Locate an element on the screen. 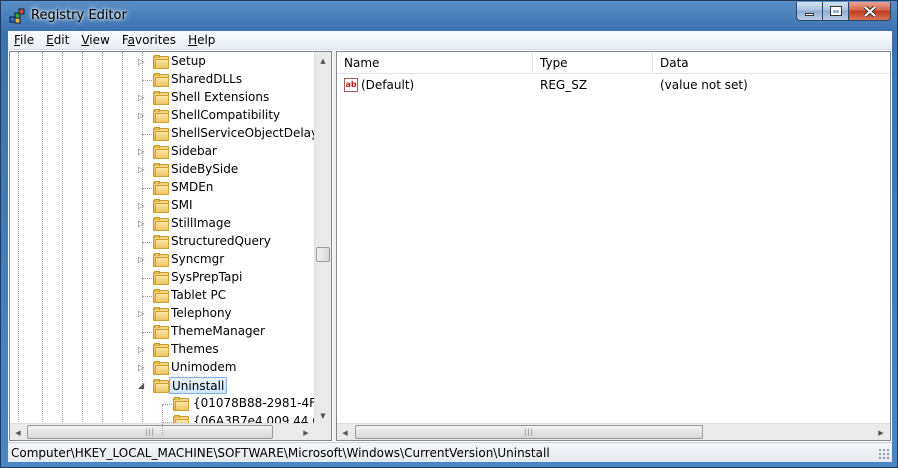 This screenshot has height=468, width=898. tree-item: StructuredQuery is located at coordinates (162, 242).